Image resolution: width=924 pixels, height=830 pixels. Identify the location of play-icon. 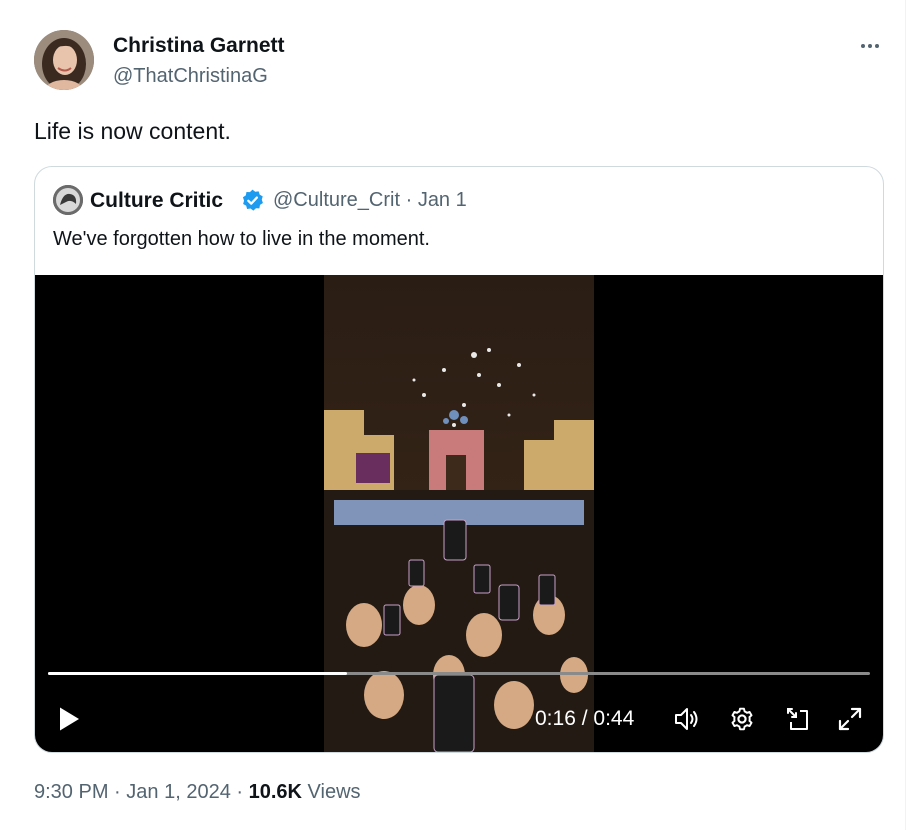
(69, 719).